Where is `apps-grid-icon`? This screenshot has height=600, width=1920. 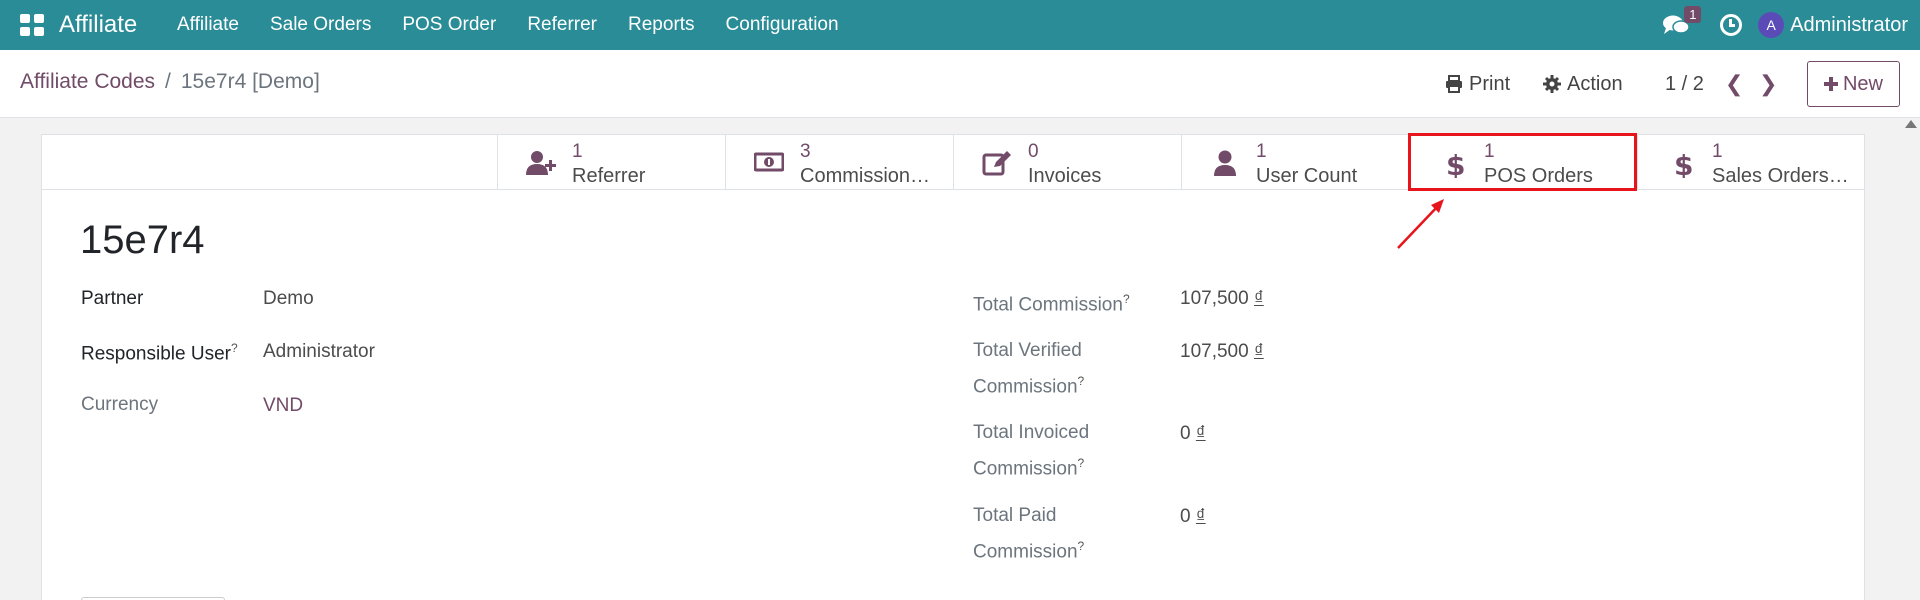
apps-grid-icon is located at coordinates (32, 25).